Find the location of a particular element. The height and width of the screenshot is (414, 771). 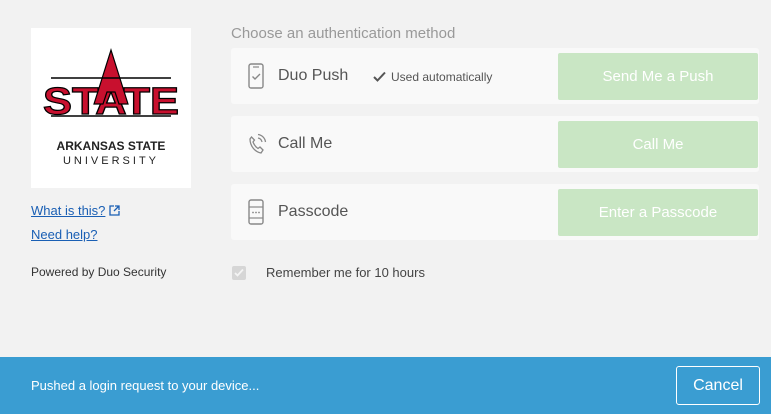

what-is-this-label: What is this? is located at coordinates (68, 210).